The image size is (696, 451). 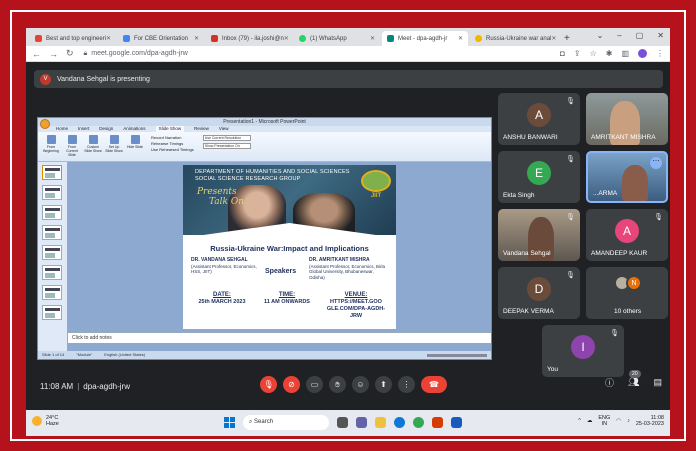 What do you see at coordinates (660, 53) in the screenshot?
I see `menu-icon: ⋮` at bounding box center [660, 53].